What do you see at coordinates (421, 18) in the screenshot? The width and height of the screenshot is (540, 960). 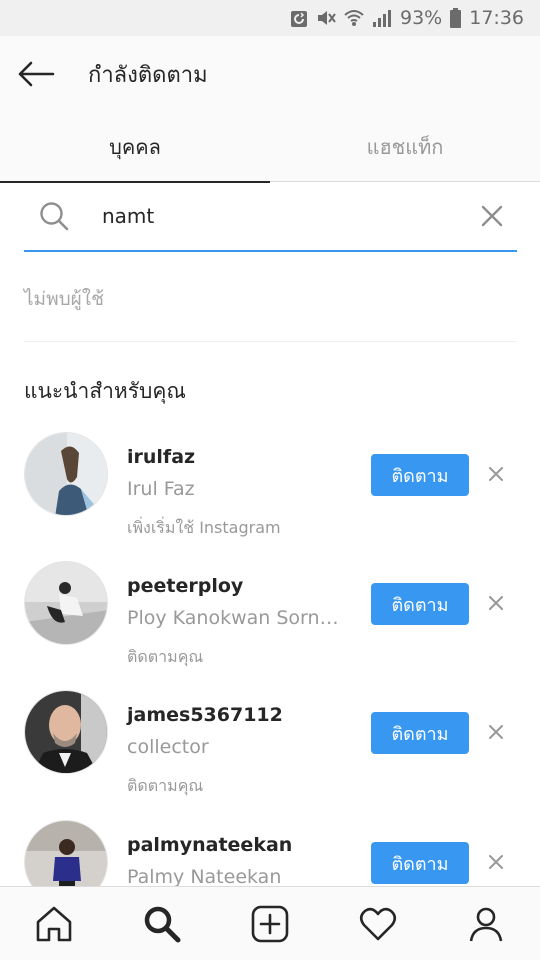 I see `battery-percent: 93%` at bounding box center [421, 18].